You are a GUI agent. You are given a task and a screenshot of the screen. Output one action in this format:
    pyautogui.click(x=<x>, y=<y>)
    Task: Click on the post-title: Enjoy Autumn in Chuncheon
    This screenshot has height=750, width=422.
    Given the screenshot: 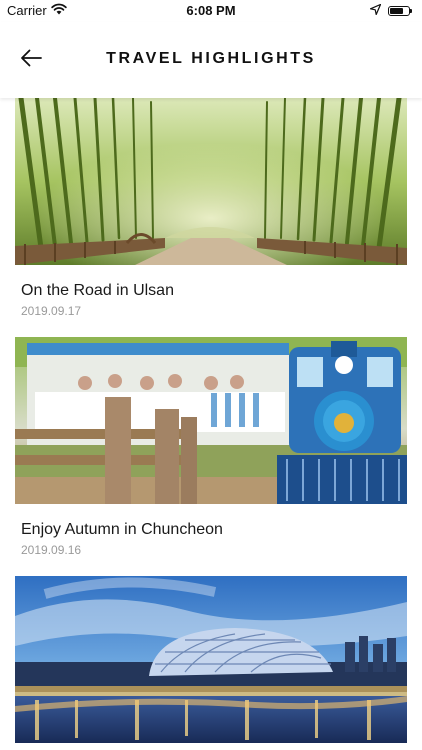 What is the action you would take?
    pyautogui.click(x=122, y=529)
    